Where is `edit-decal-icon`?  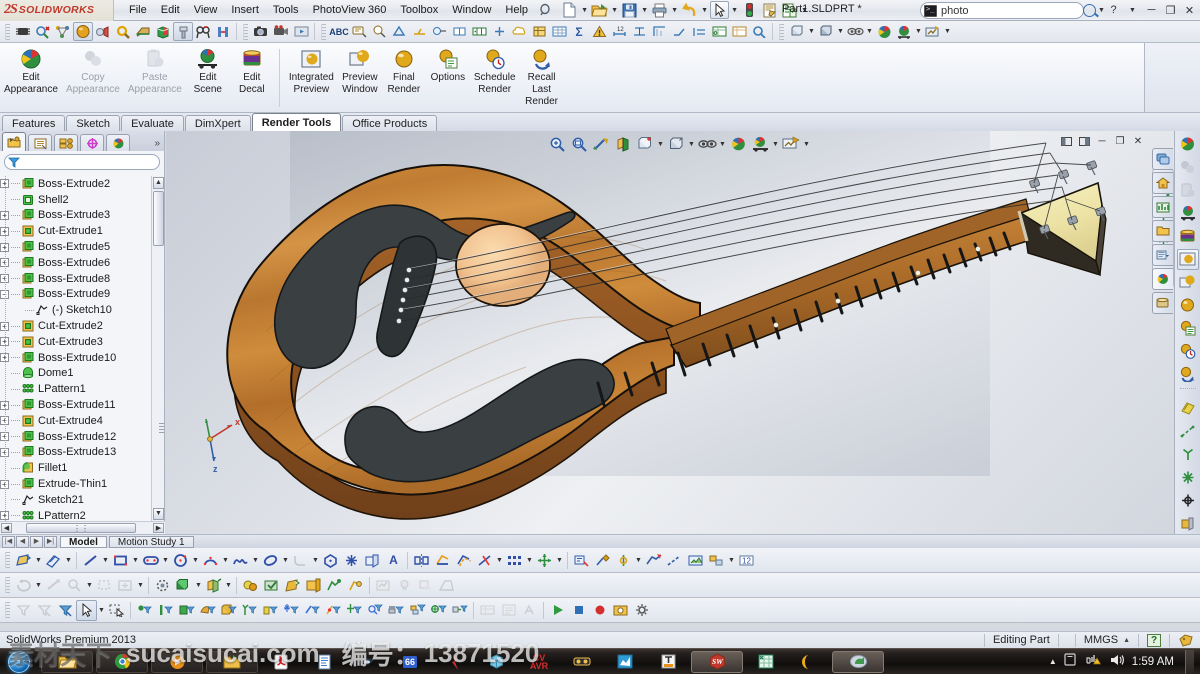
edit-decal-icon is located at coordinates (1188, 236).